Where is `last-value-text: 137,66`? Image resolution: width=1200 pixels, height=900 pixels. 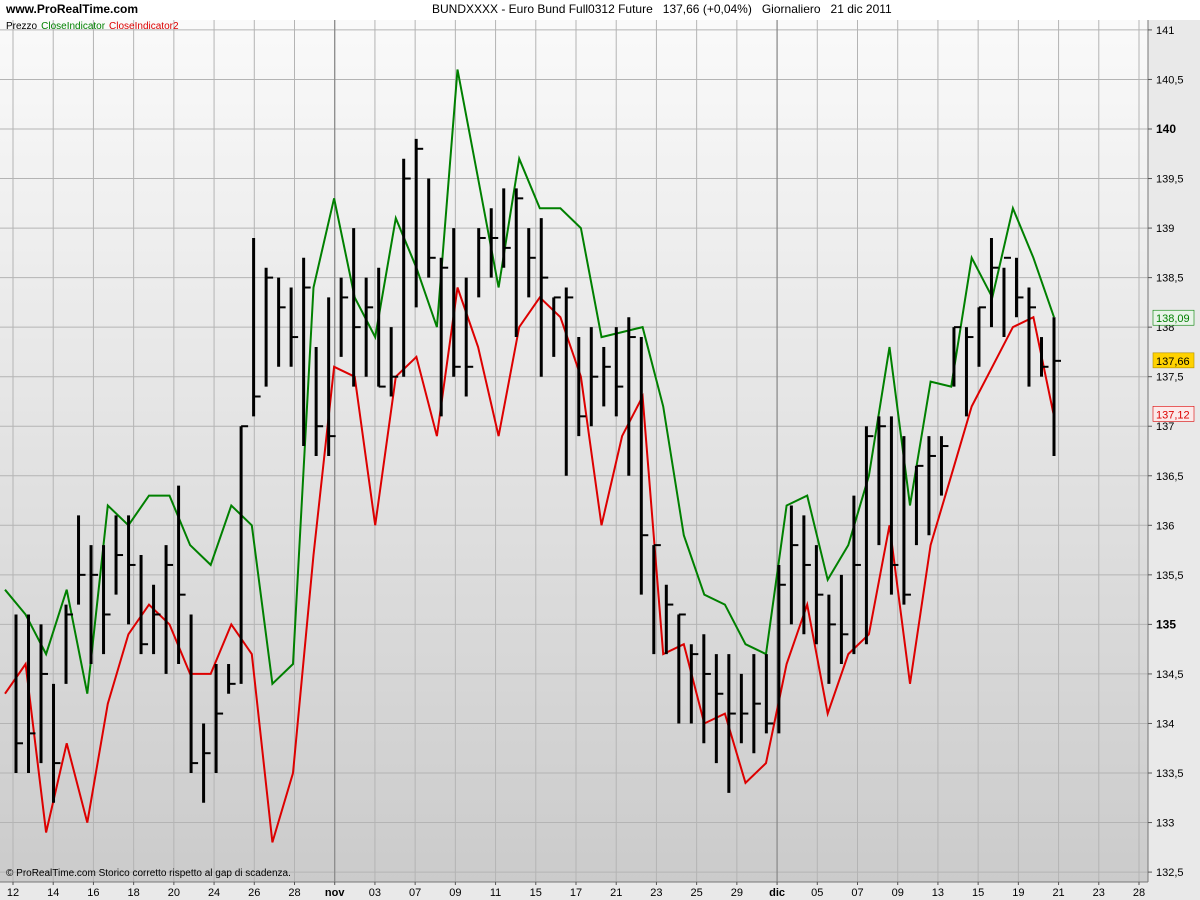 last-value-text: 137,66 is located at coordinates (1173, 362).